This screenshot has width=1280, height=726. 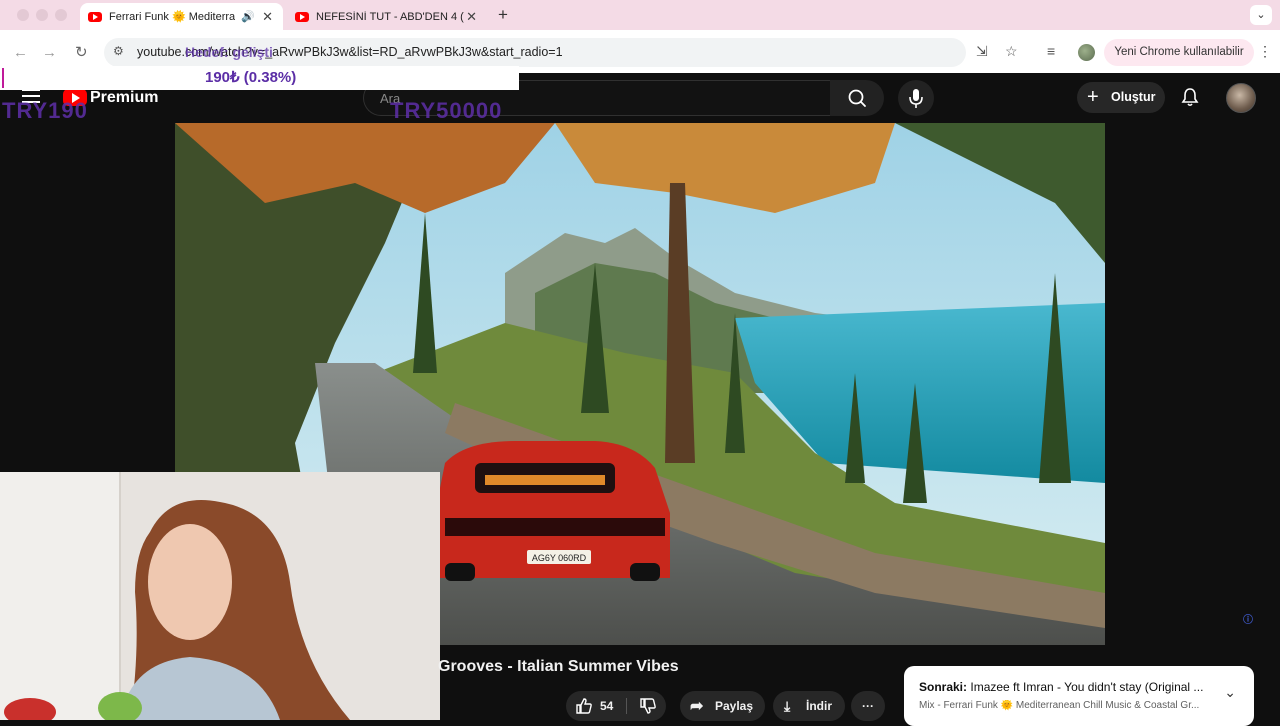 What do you see at coordinates (1248, 618) in the screenshot?
I see `channel-watermark-icon: ⓘ` at bounding box center [1248, 618].